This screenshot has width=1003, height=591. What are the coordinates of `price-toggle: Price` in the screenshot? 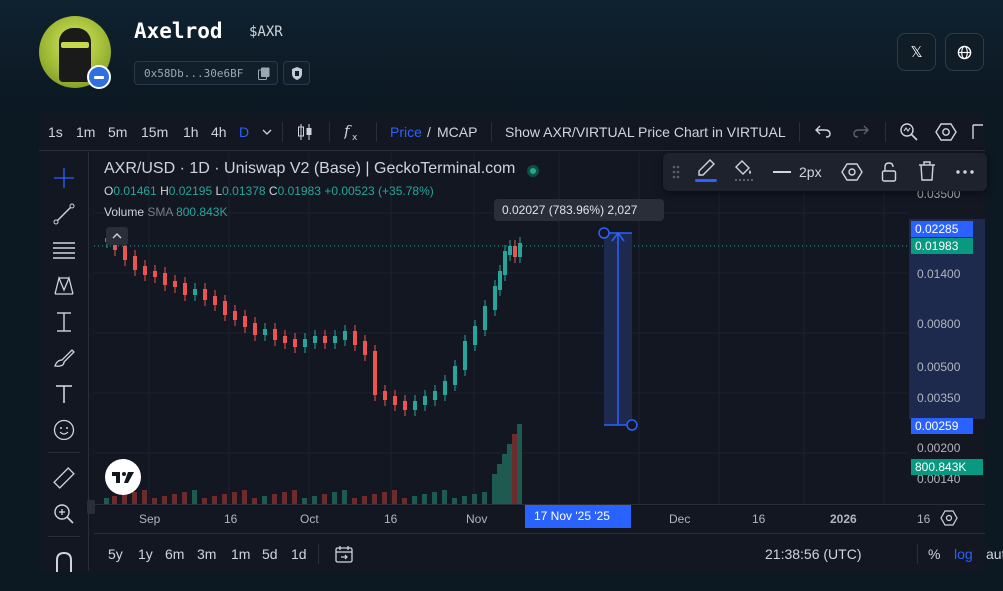 It's located at (406, 132).